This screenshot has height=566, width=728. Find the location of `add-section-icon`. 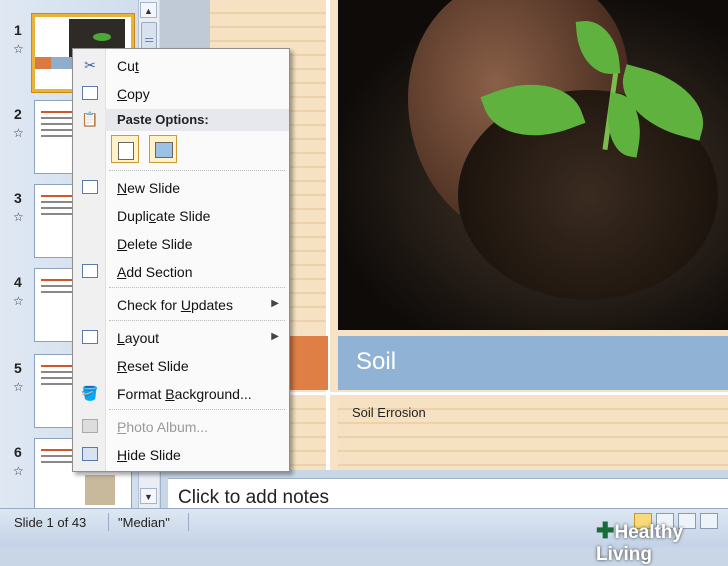

add-section-icon is located at coordinates (90, 271).